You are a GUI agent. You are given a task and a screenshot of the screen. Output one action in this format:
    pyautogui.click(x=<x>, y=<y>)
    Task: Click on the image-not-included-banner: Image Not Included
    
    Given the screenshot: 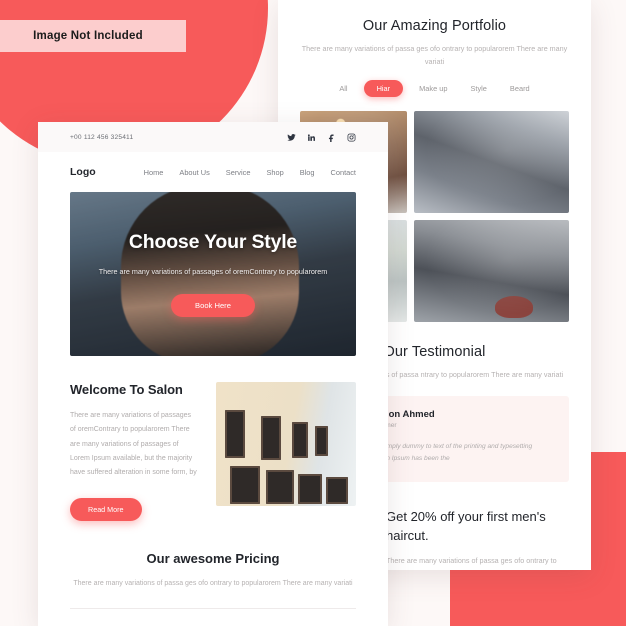 What is the action you would take?
    pyautogui.click(x=93, y=36)
    